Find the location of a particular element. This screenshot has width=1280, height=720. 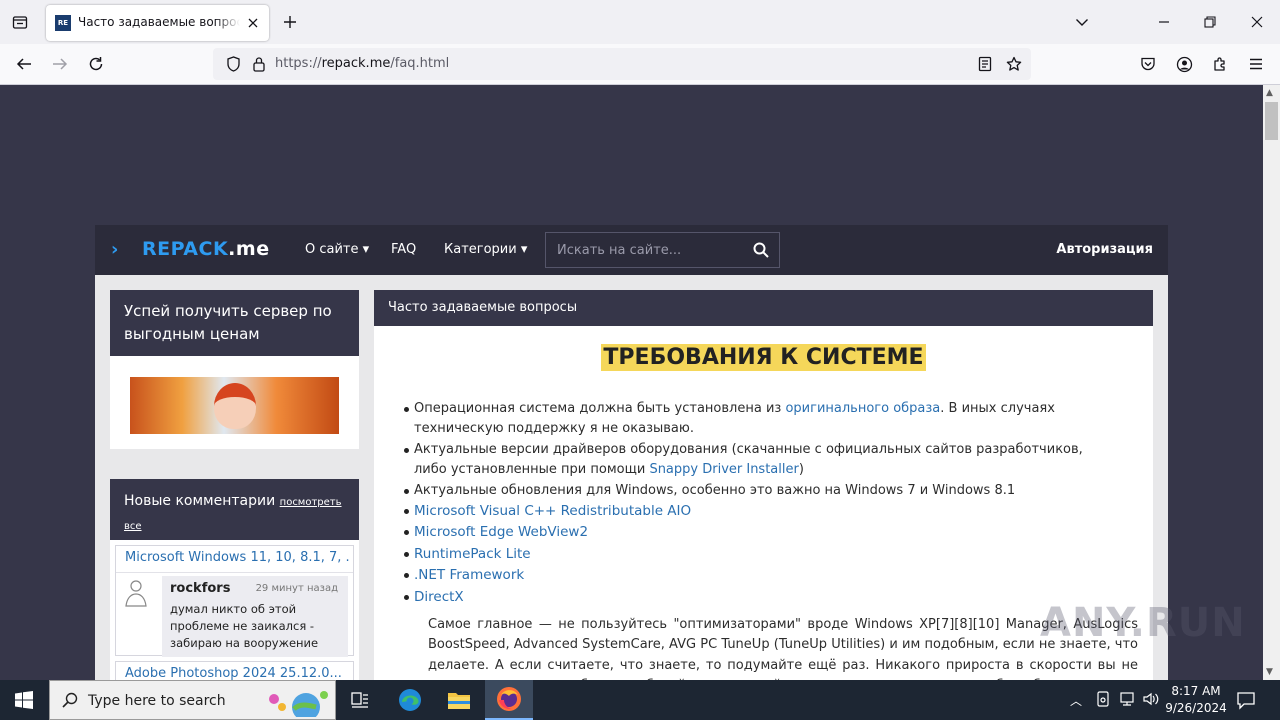

pocket-icon is located at coordinates (1148, 64).